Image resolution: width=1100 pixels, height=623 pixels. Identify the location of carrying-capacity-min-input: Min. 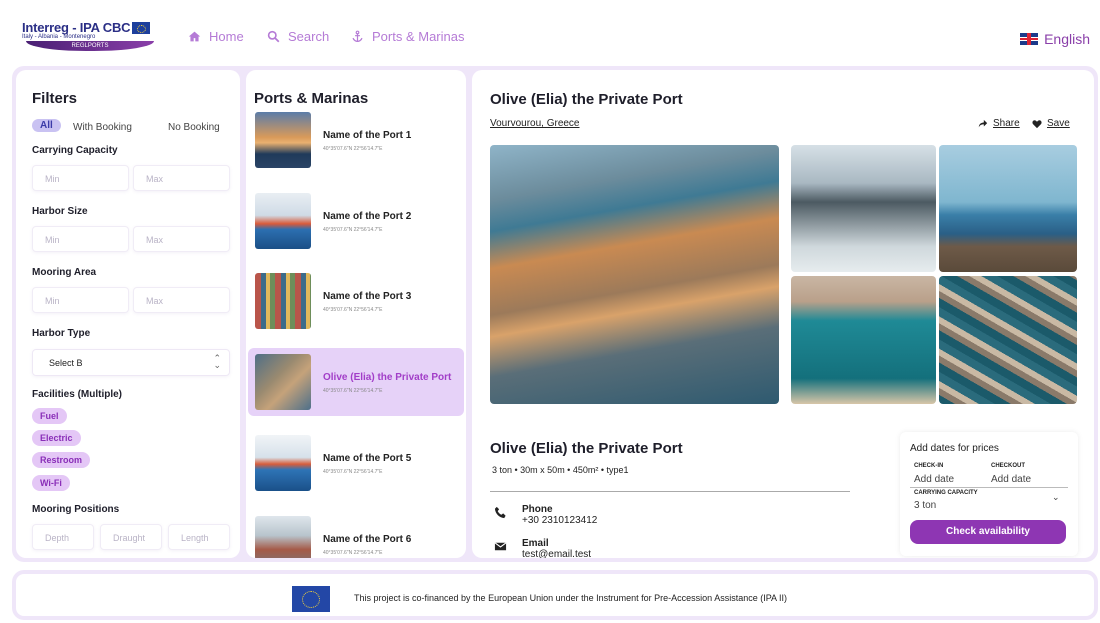
(80, 178).